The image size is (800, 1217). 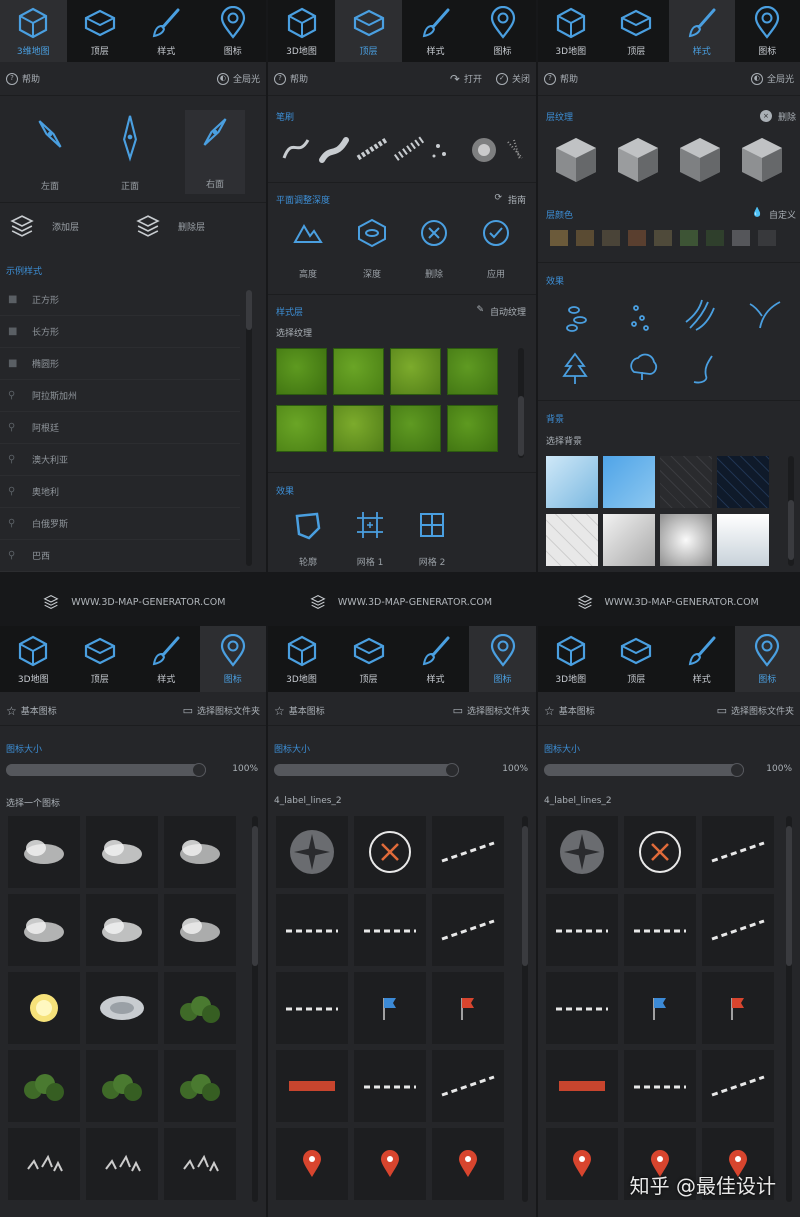 I want to click on auto-texture-button: ✎ 自动纹理, so click(x=501, y=311).